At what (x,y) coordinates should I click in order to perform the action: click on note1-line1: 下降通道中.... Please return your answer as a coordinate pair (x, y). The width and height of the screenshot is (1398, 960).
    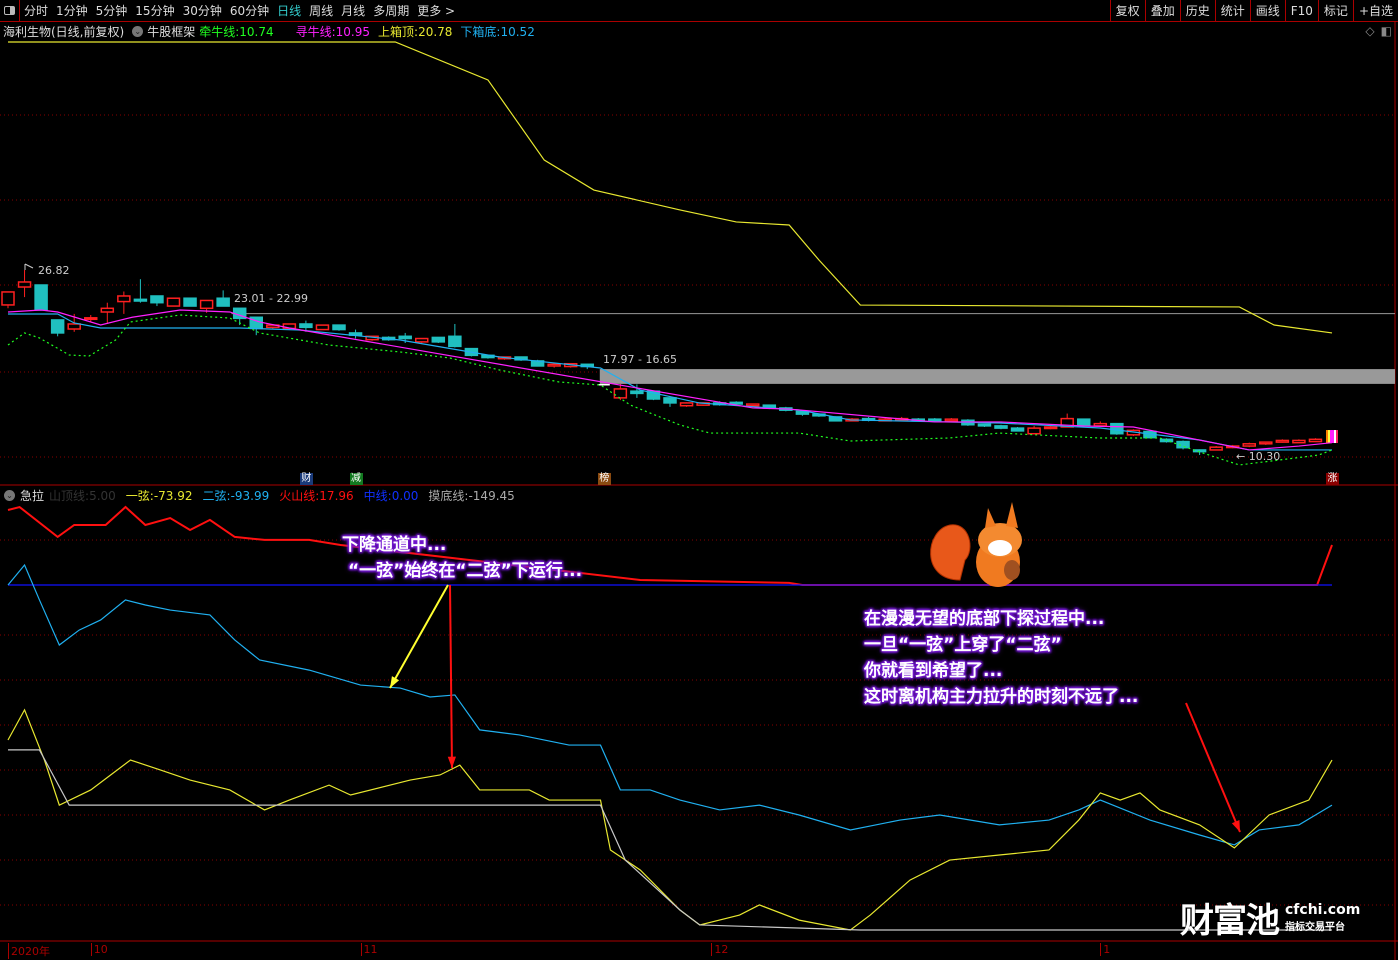
    Looking at the image, I should click on (394, 545).